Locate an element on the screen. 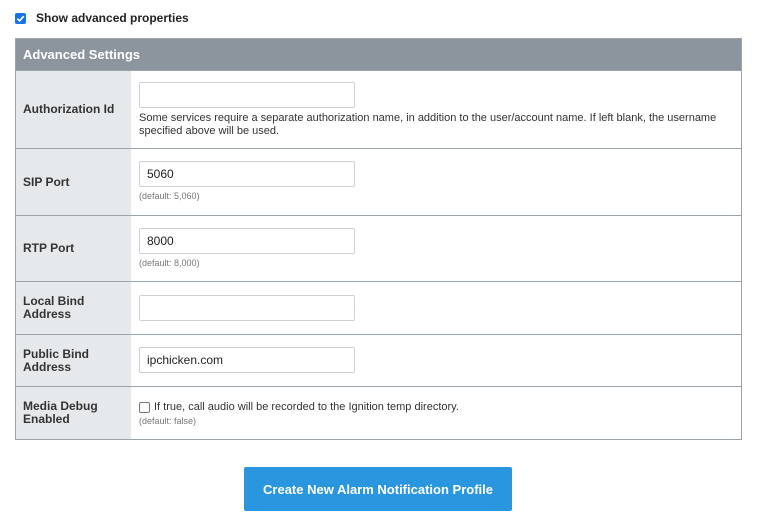 The height and width of the screenshot is (519, 760). show-advanced-toggle: Show advanced properties is located at coordinates (102, 18).